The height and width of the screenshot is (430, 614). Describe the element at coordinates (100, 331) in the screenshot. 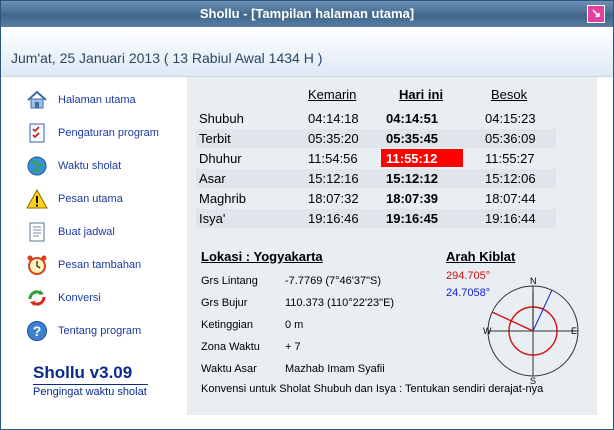

I see `sidebar-item-label: Tentang program` at that location.